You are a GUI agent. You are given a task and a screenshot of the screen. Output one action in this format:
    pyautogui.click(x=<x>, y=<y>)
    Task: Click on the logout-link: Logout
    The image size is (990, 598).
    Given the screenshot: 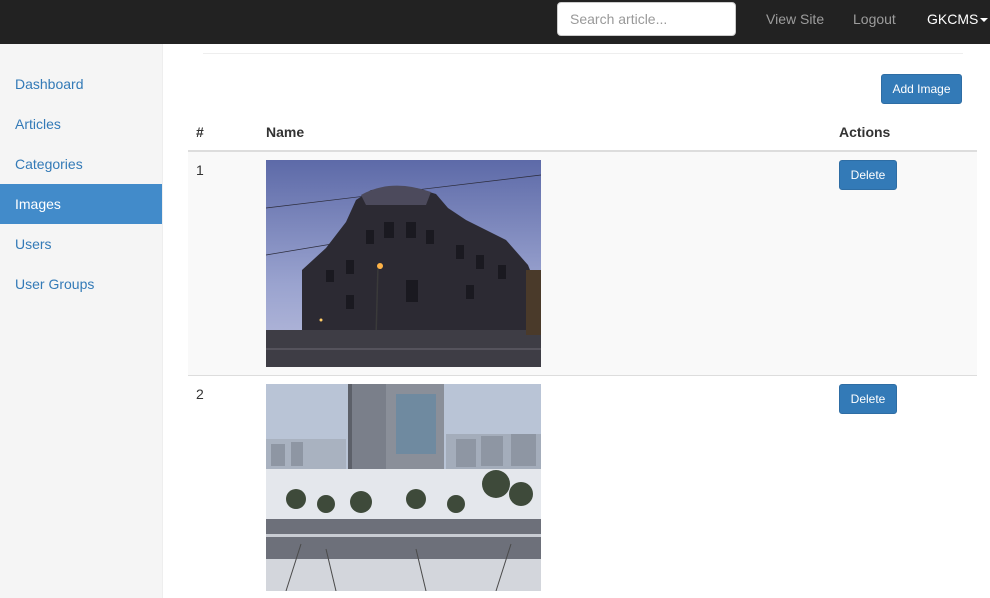 What is the action you would take?
    pyautogui.click(x=874, y=19)
    